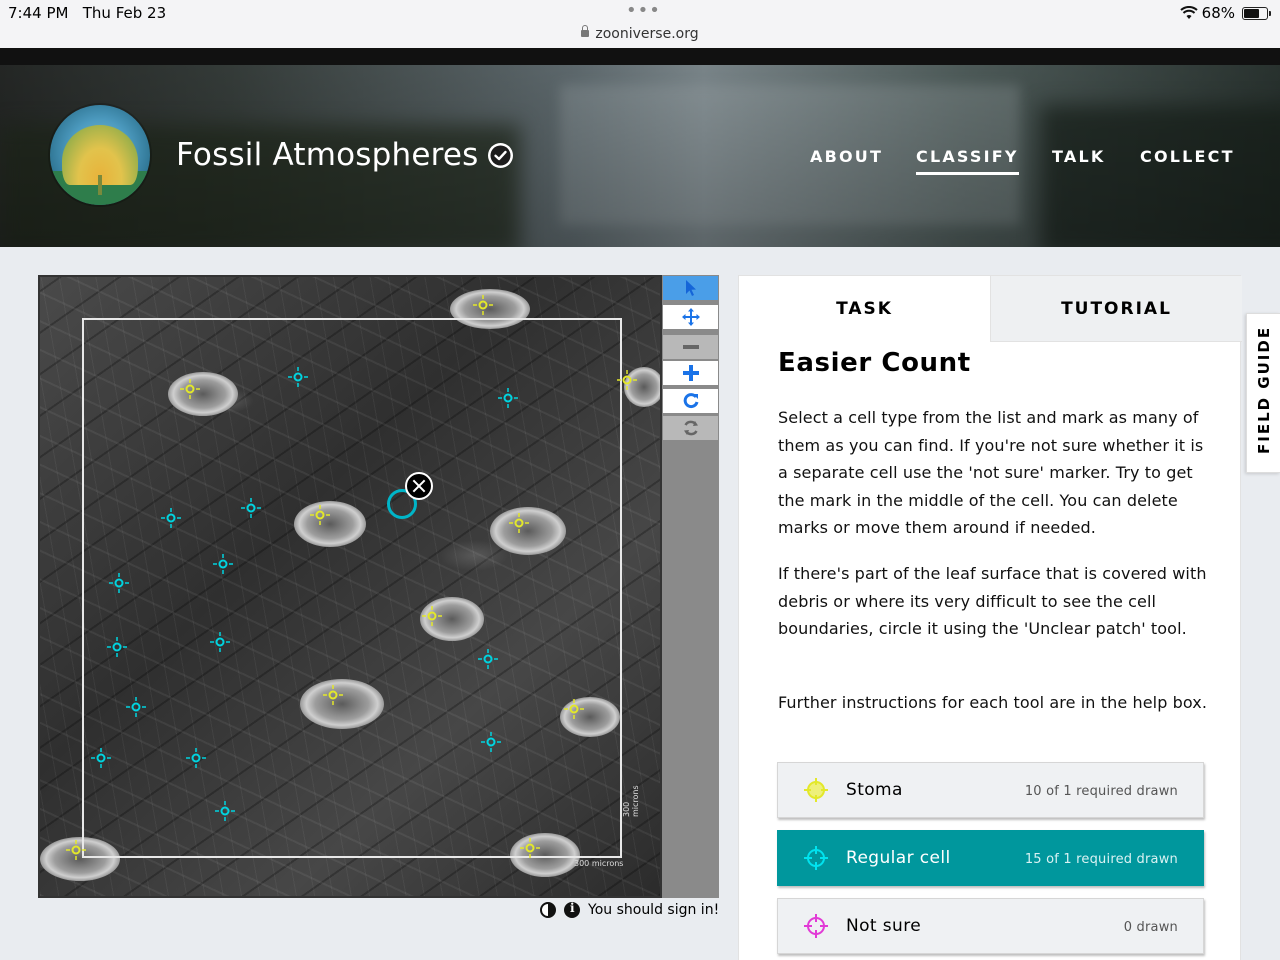 The height and width of the screenshot is (960, 1280). I want to click on nav-about: ABOUT, so click(846, 156).